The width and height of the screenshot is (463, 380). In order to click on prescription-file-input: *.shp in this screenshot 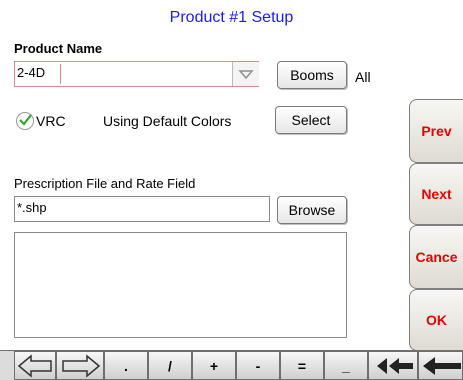, I will do `click(142, 209)`.